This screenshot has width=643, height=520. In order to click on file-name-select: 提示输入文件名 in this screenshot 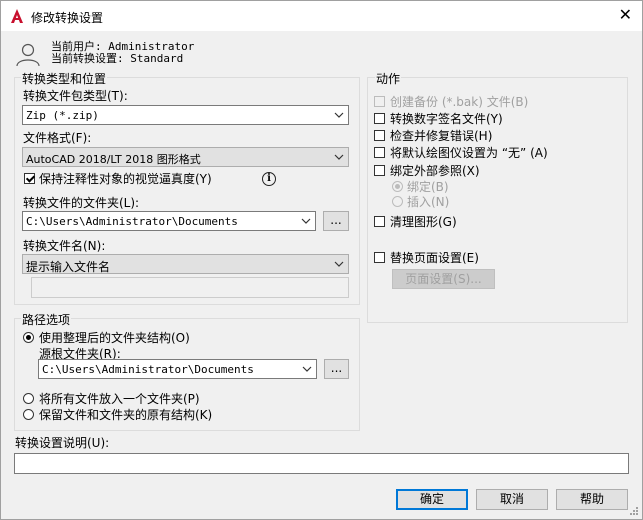, I will do `click(185, 264)`.